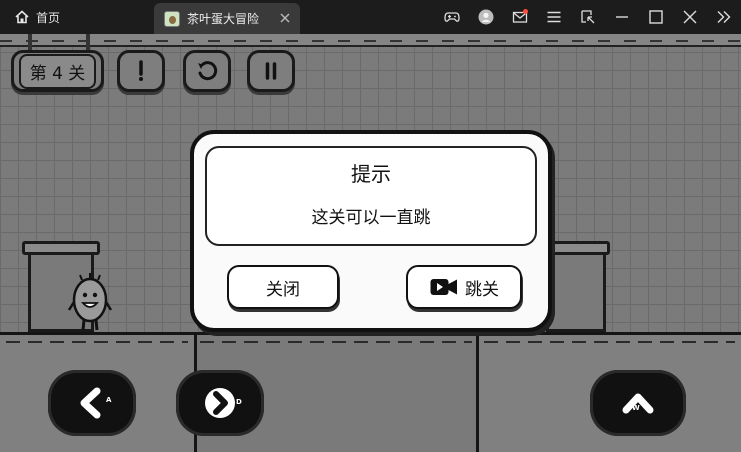 Image resolution: width=741 pixels, height=452 pixels. What do you see at coordinates (239, 402) in the screenshot?
I see `right-key-hint: D` at bounding box center [239, 402].